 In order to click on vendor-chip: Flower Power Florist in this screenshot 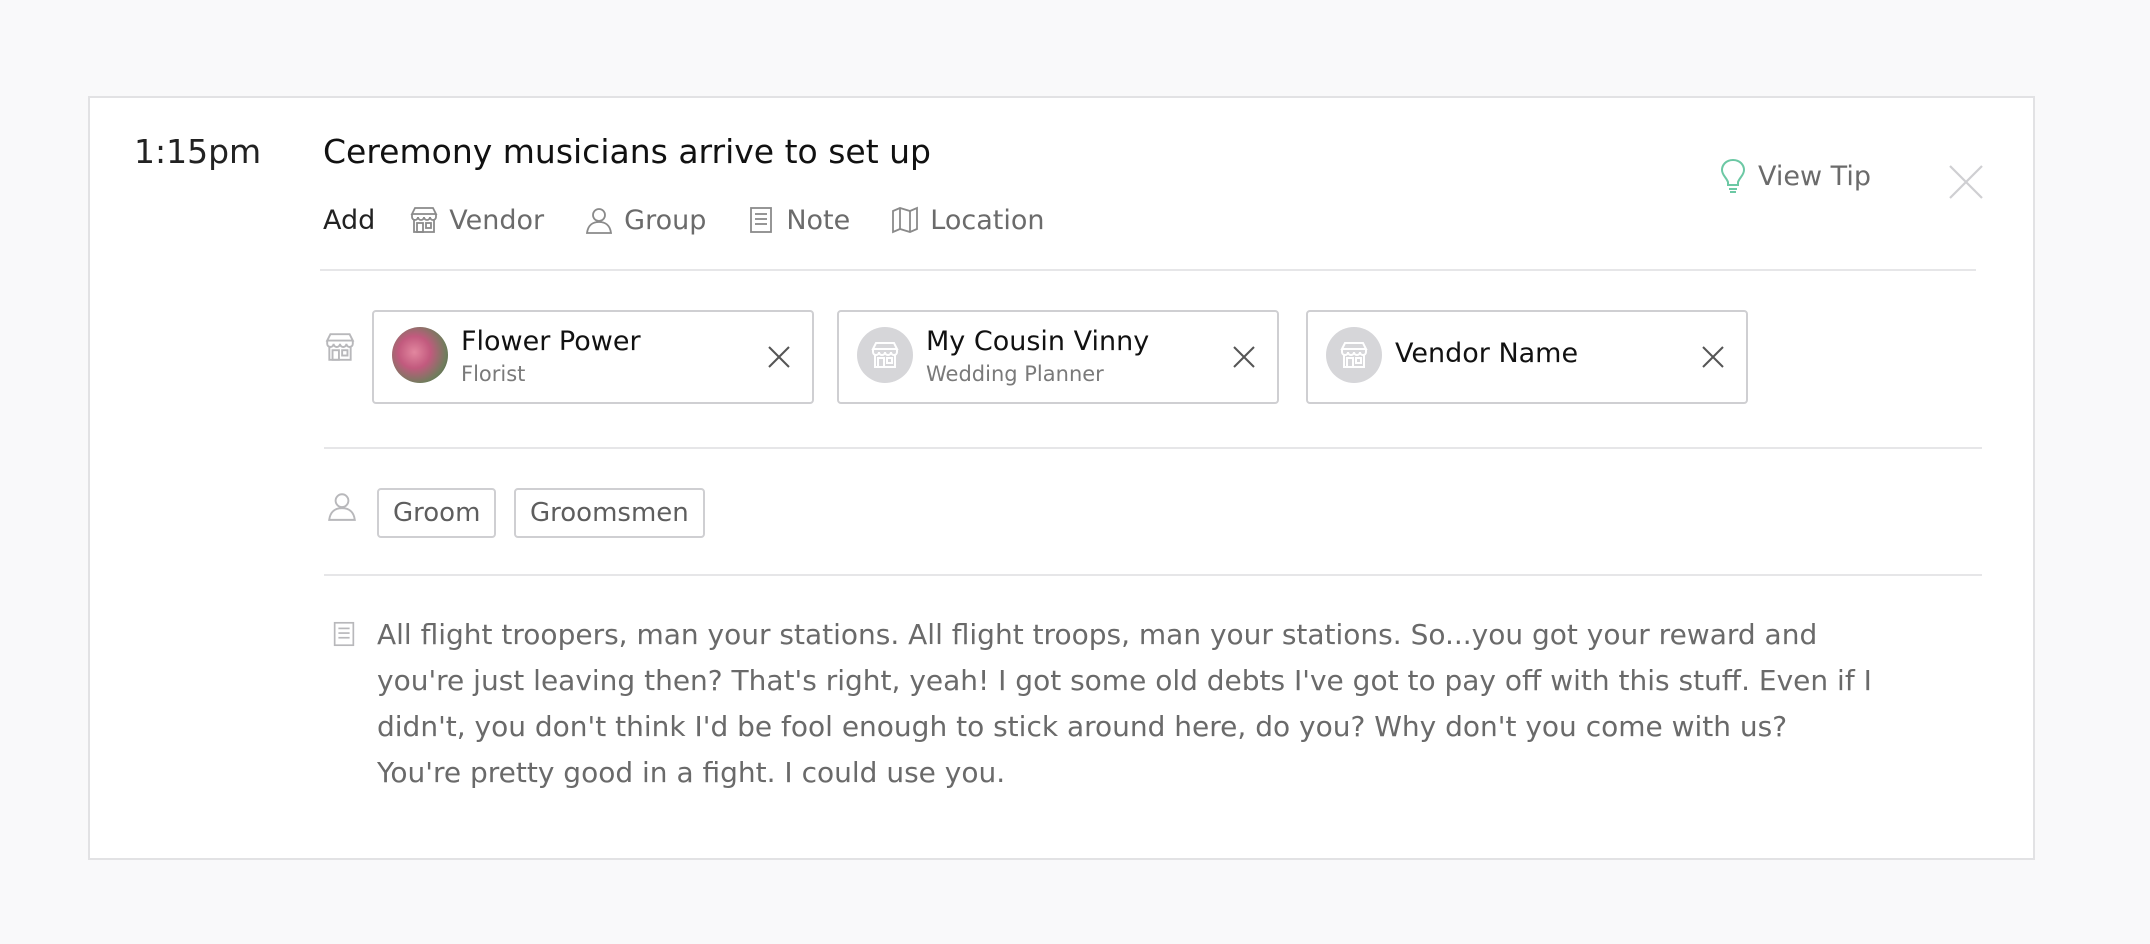, I will do `click(593, 357)`.